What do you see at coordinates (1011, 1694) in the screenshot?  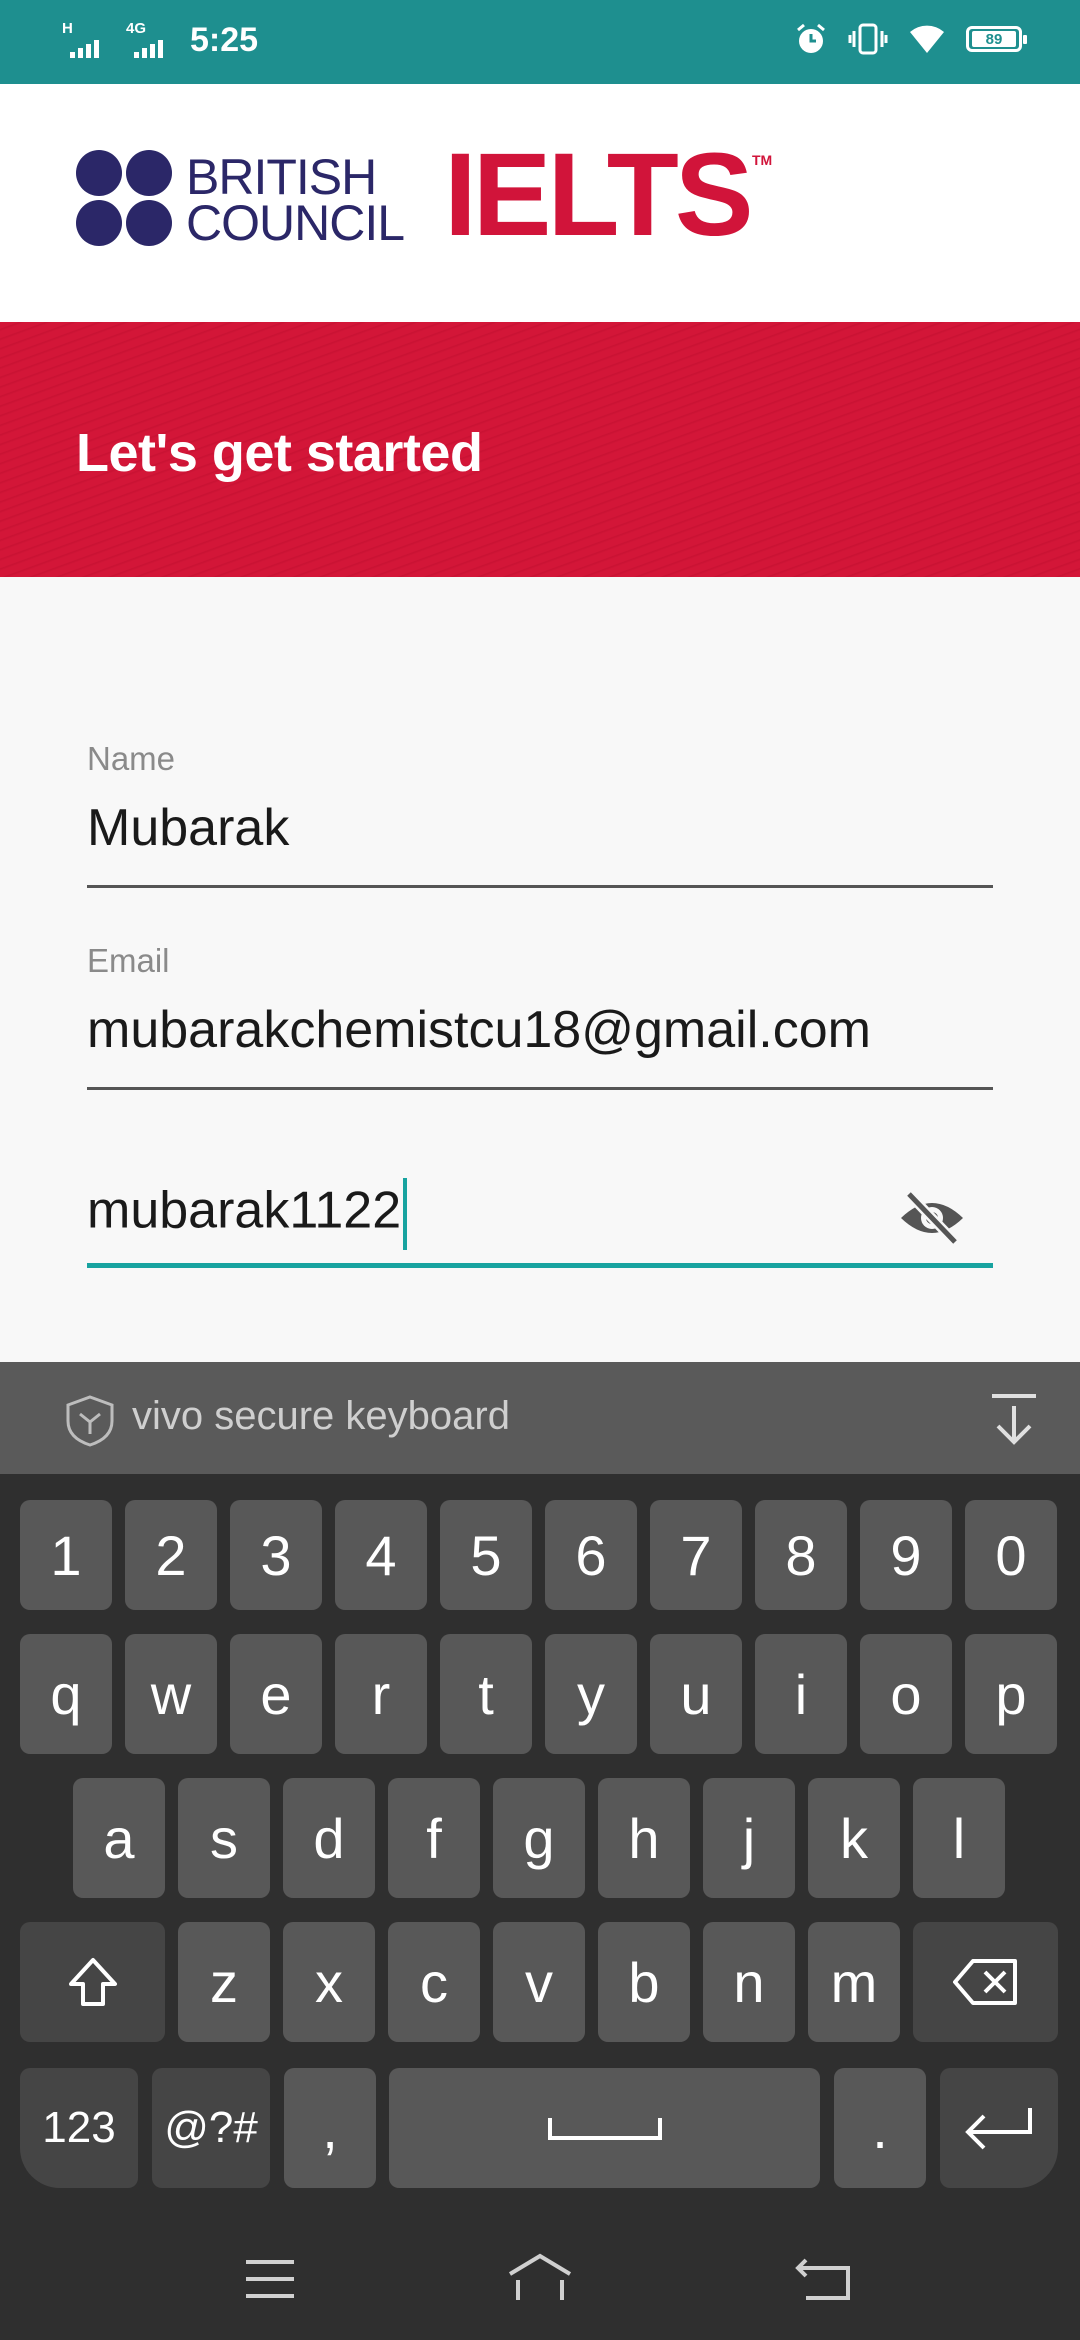 I see `key-p: p` at bounding box center [1011, 1694].